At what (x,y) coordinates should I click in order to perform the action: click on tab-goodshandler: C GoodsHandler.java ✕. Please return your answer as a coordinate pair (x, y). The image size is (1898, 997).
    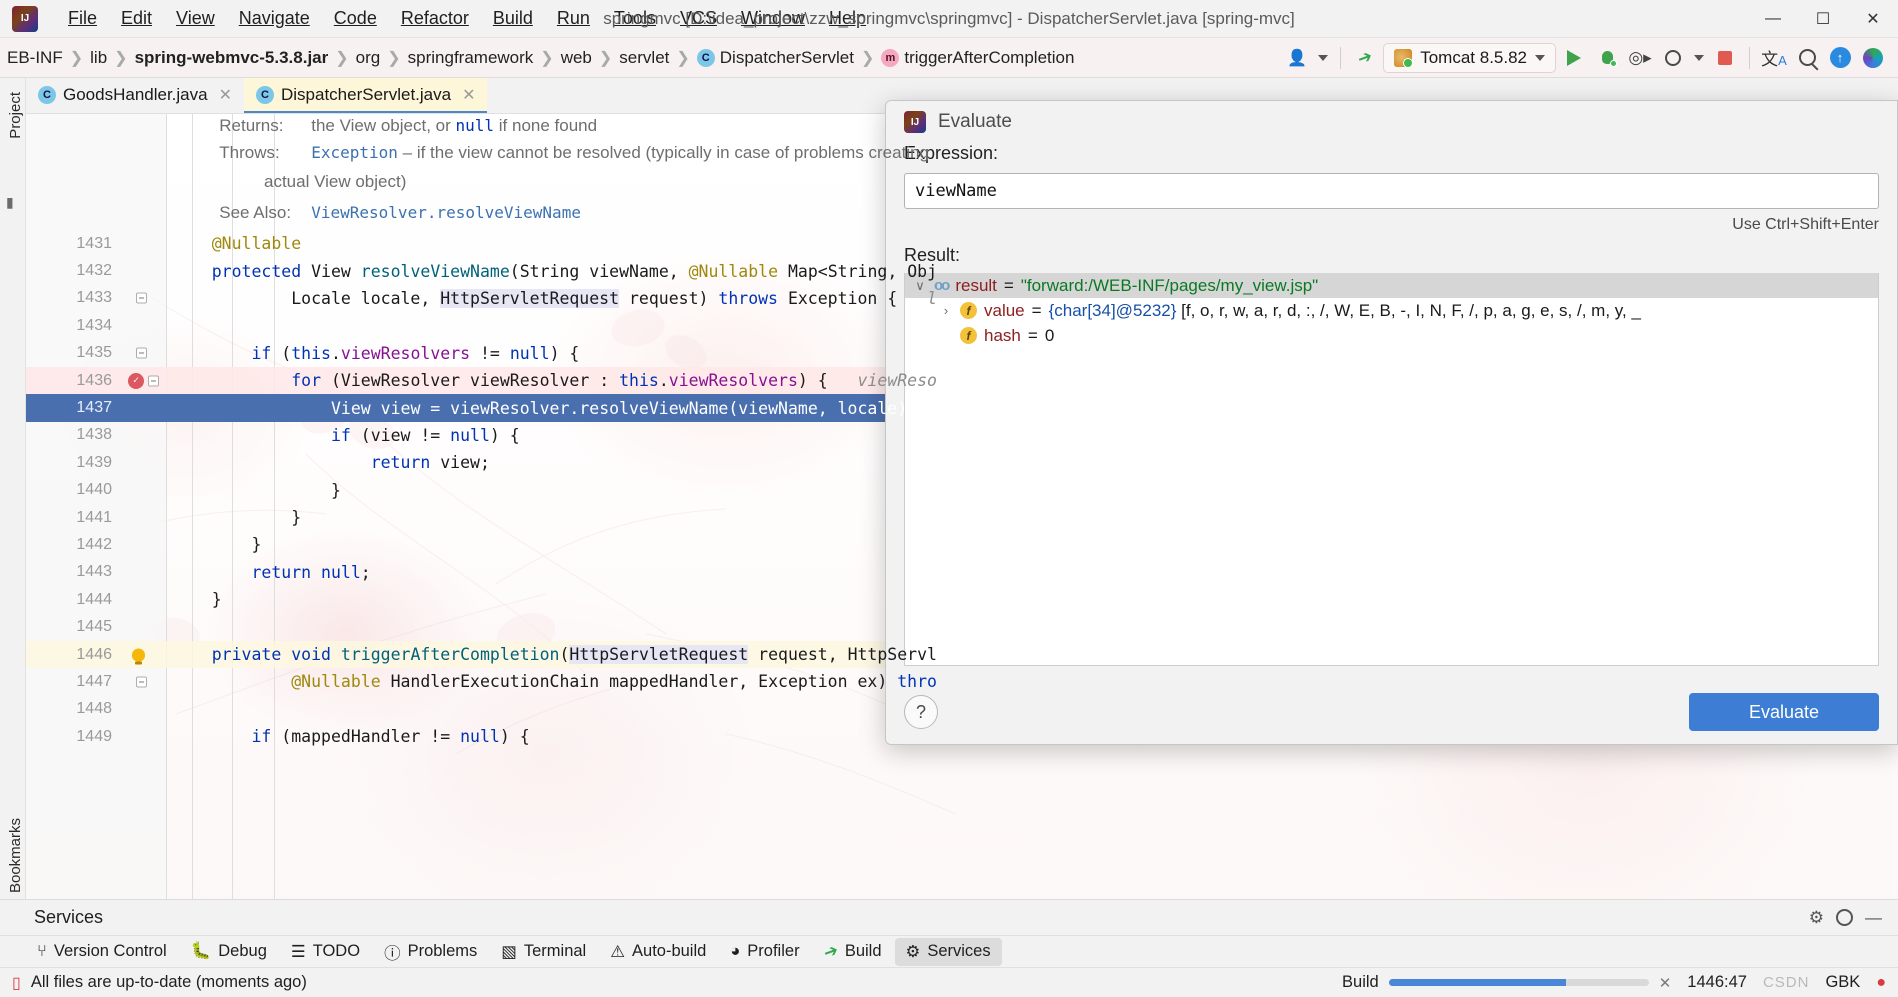
    Looking at the image, I should click on (135, 95).